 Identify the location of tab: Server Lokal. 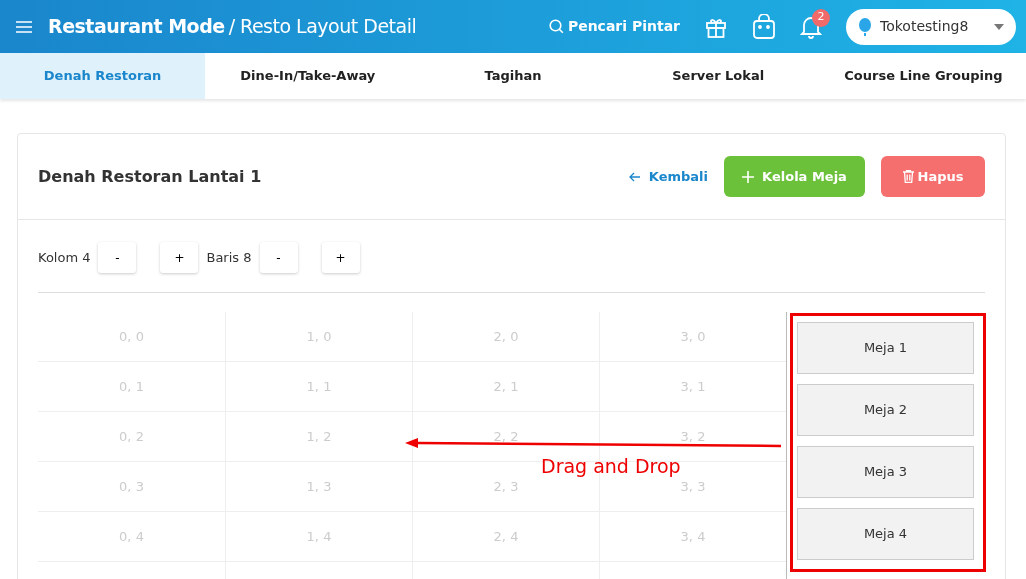
(718, 76).